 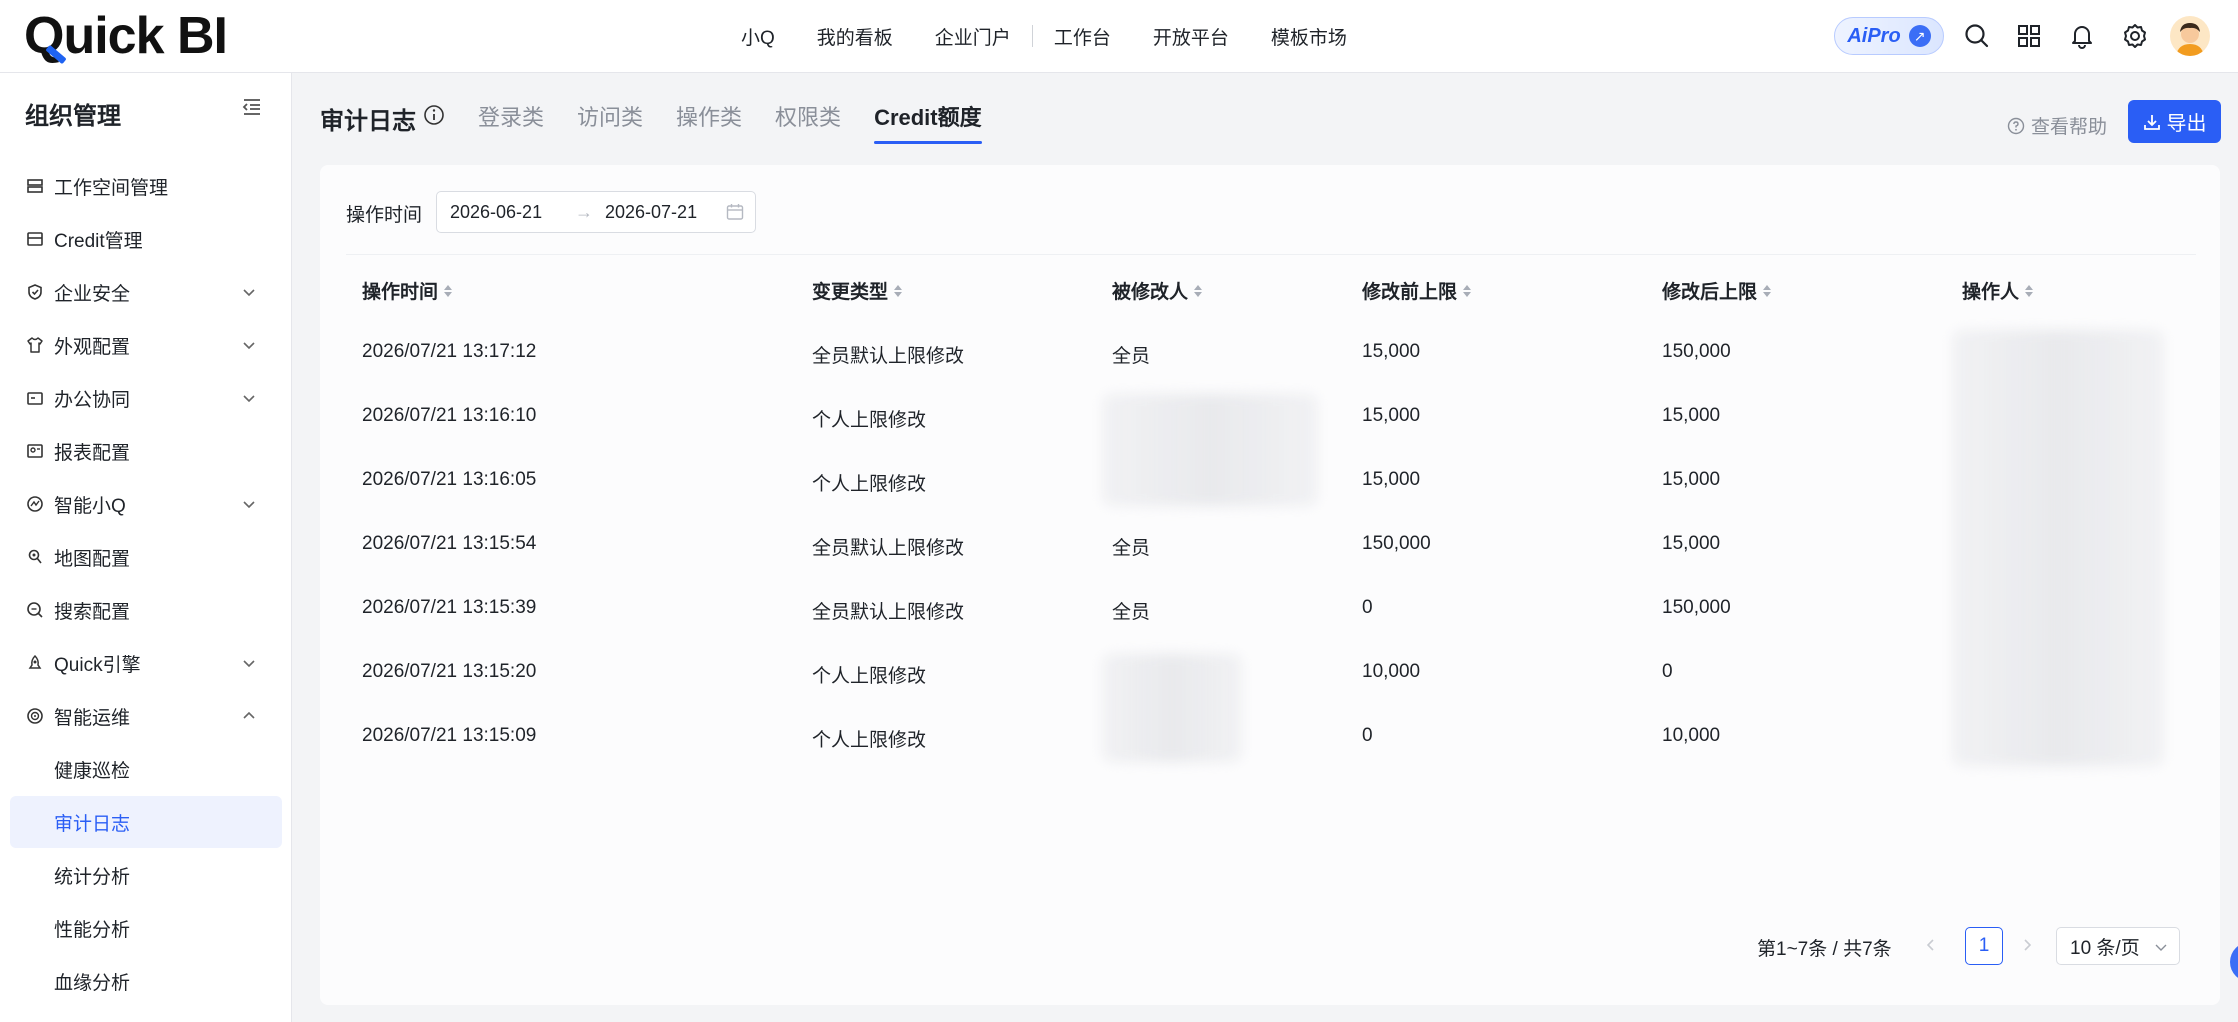 What do you see at coordinates (1210, 450) in the screenshot?
I see `redacted-user-name` at bounding box center [1210, 450].